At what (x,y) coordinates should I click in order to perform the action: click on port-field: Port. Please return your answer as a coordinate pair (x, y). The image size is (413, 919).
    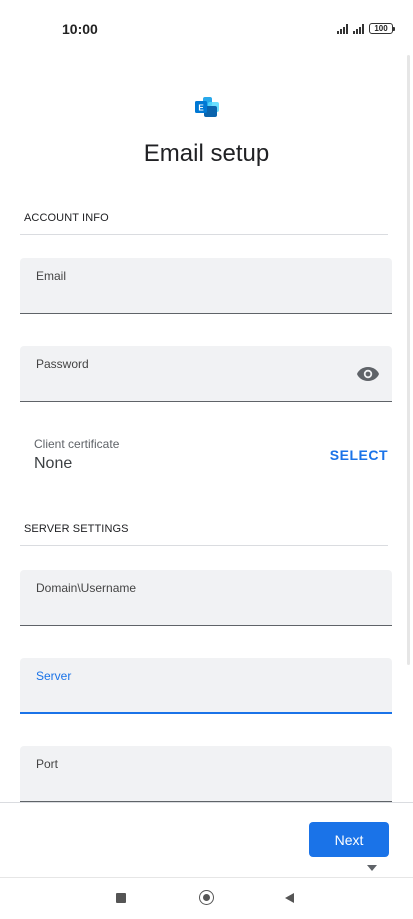
    Looking at the image, I should click on (206, 774).